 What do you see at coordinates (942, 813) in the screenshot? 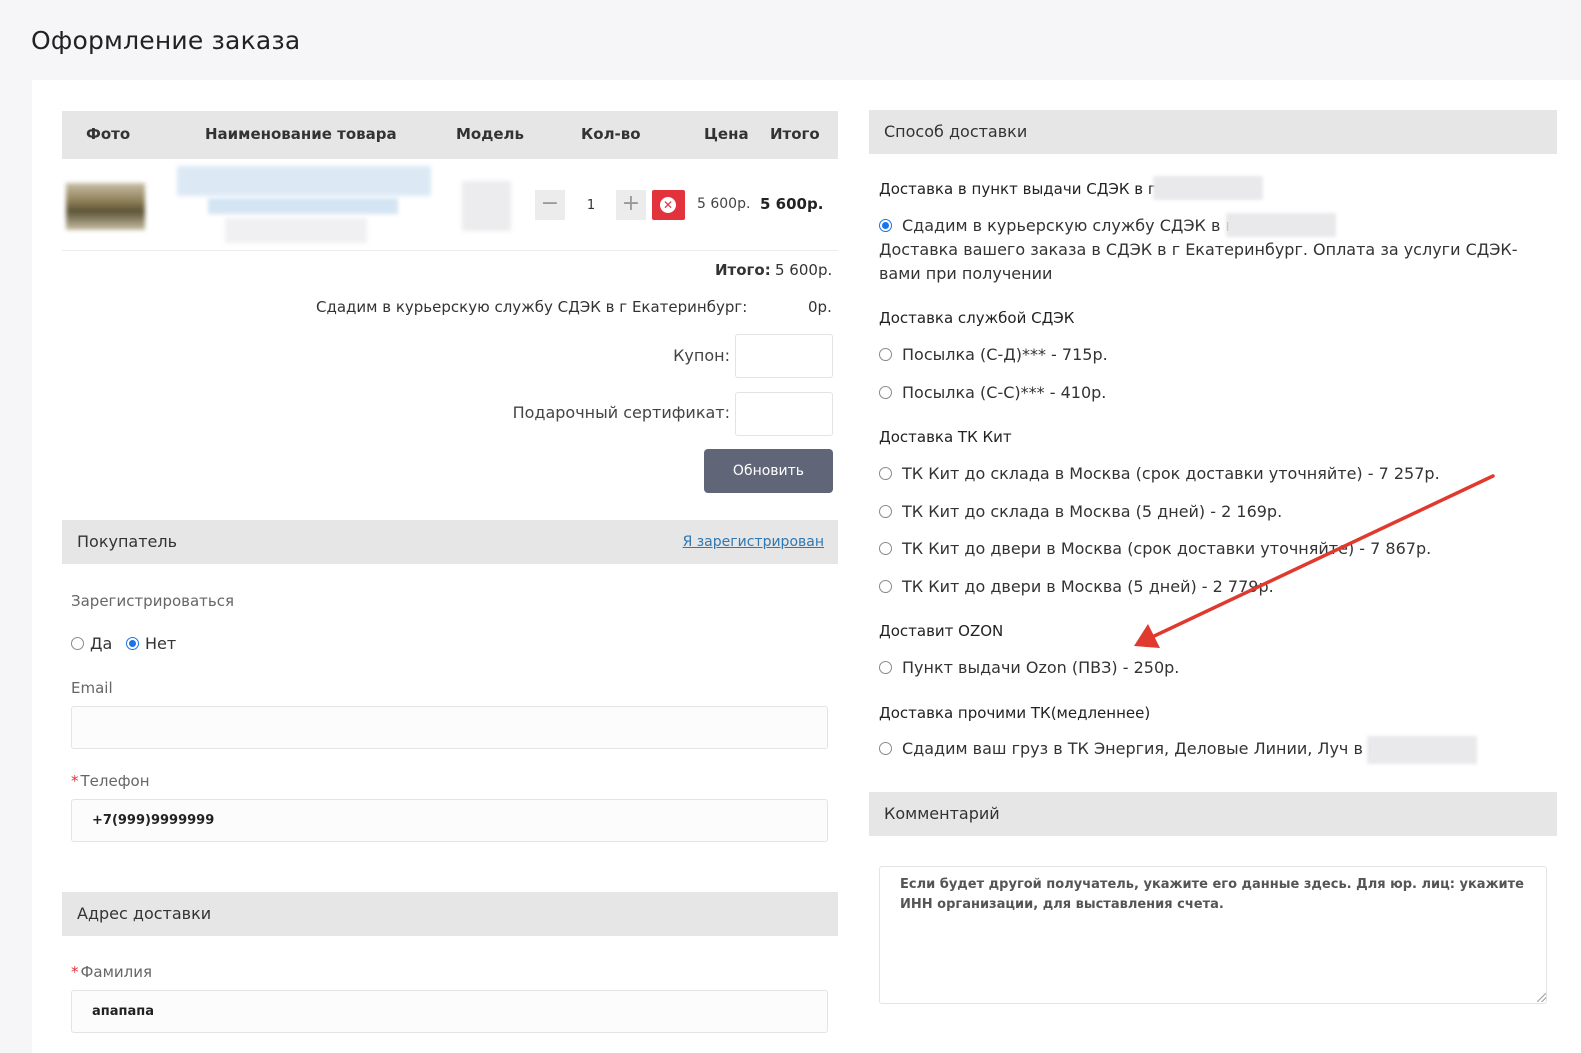
I see `comment-header: Комментарий` at bounding box center [942, 813].